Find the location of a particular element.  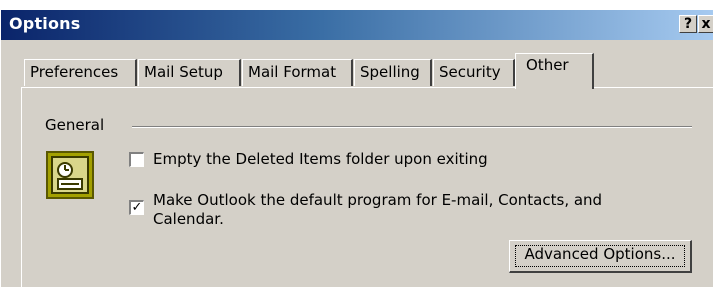

tab-other: Other is located at coordinates (554, 71).